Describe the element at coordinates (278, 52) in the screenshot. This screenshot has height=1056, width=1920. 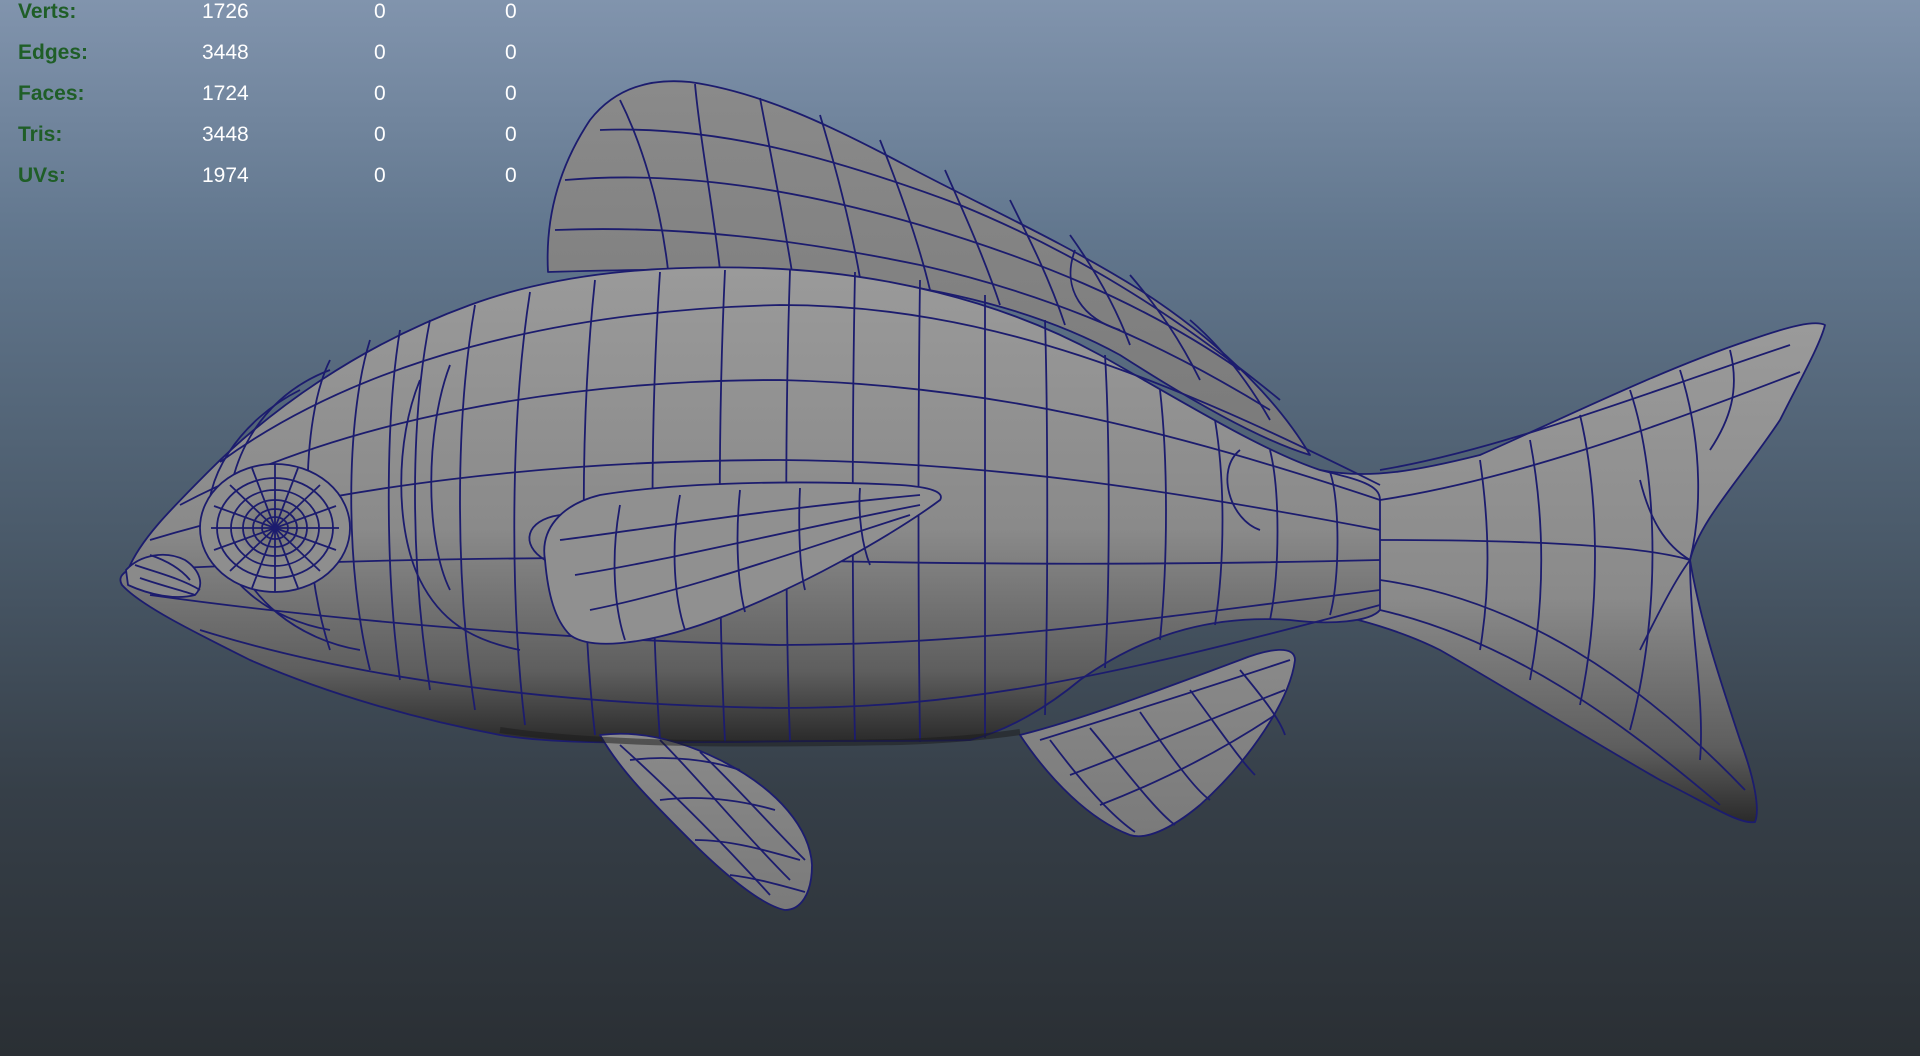
I see `hud-row-edges: Edges: 3448 0 0` at that location.